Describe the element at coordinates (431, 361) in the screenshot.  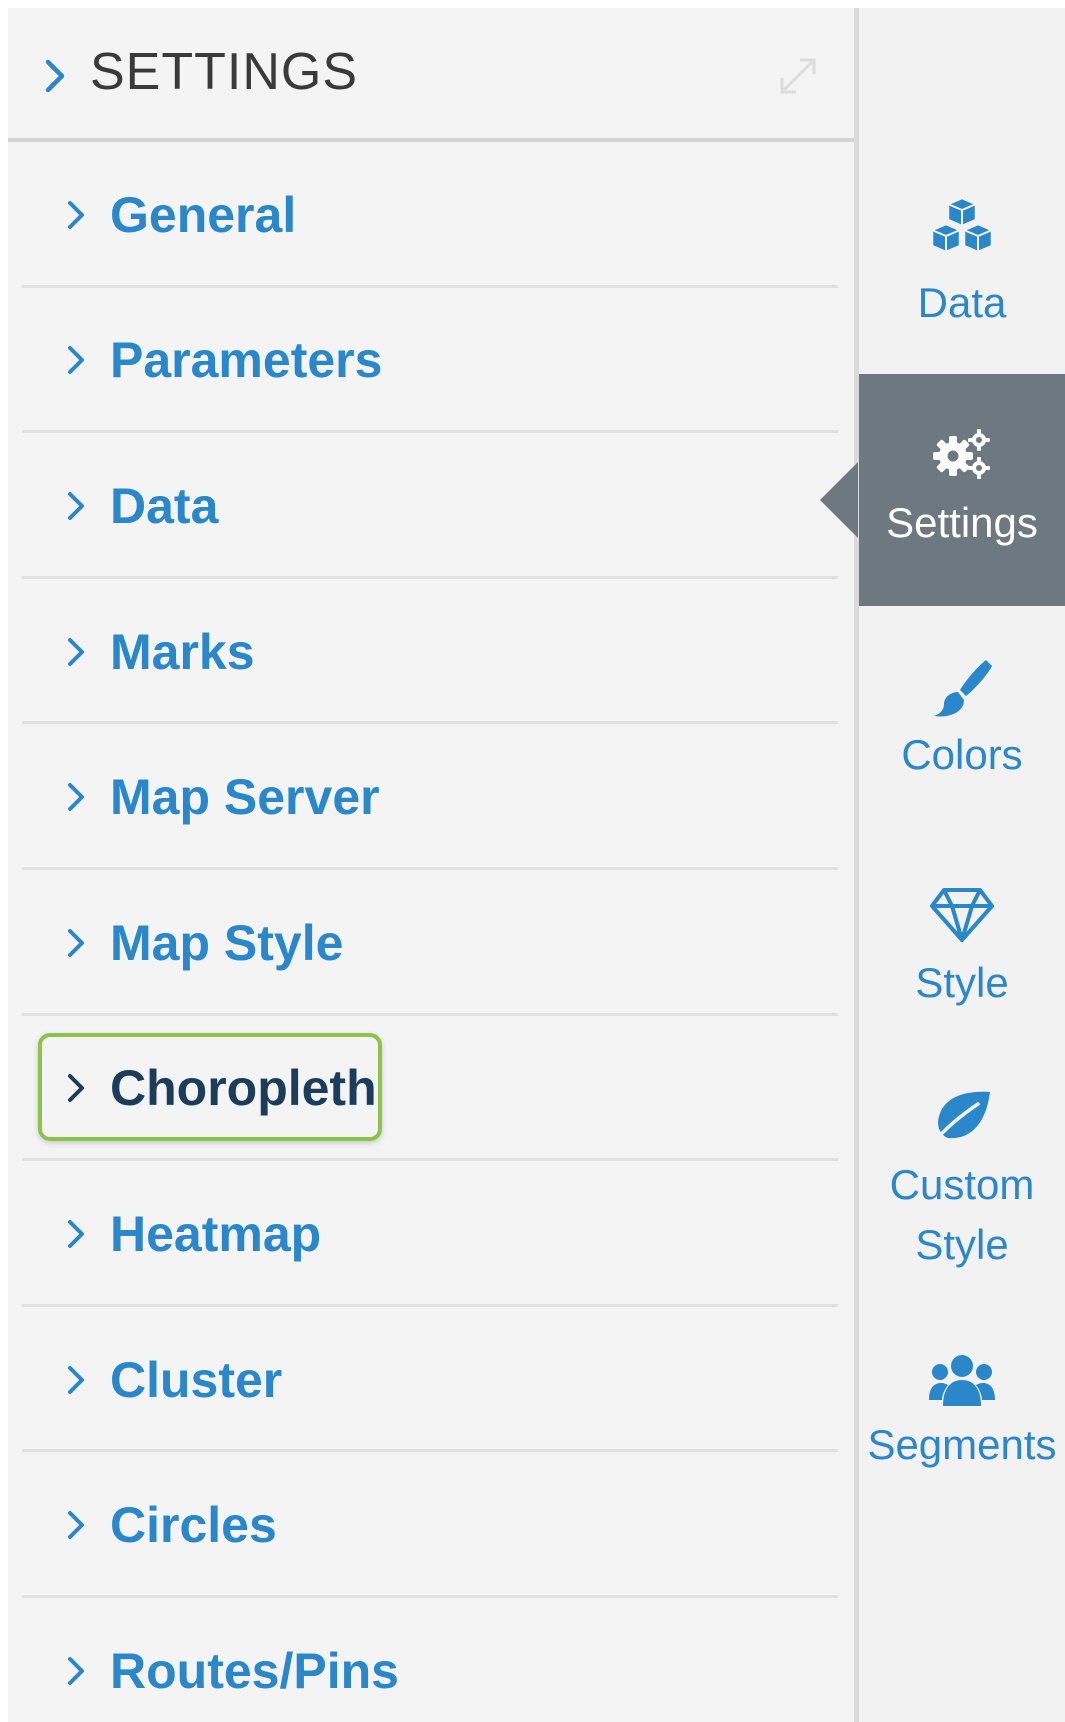
I see `section-parameters: Parameters` at that location.